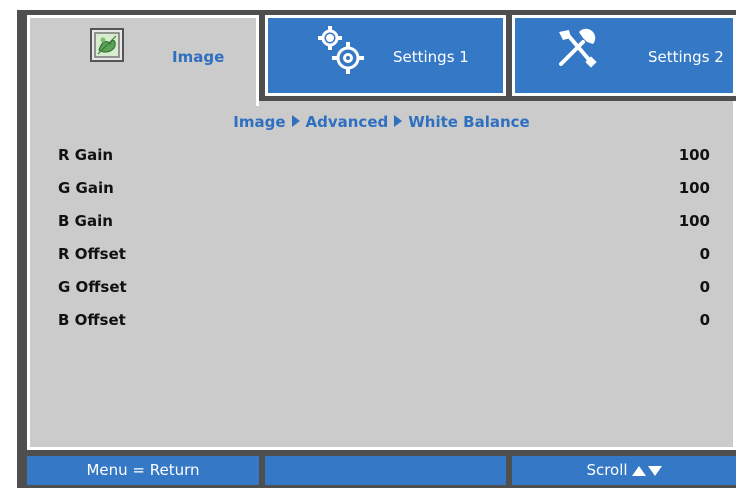  What do you see at coordinates (143, 60) in the screenshot?
I see `tab-image: Image` at bounding box center [143, 60].